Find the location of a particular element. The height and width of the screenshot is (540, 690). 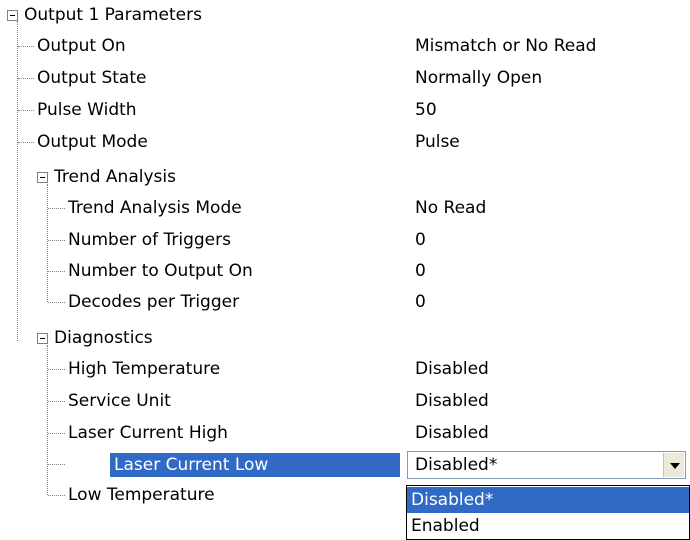

dropdown-option-enabled: Enabled is located at coordinates (548, 526).